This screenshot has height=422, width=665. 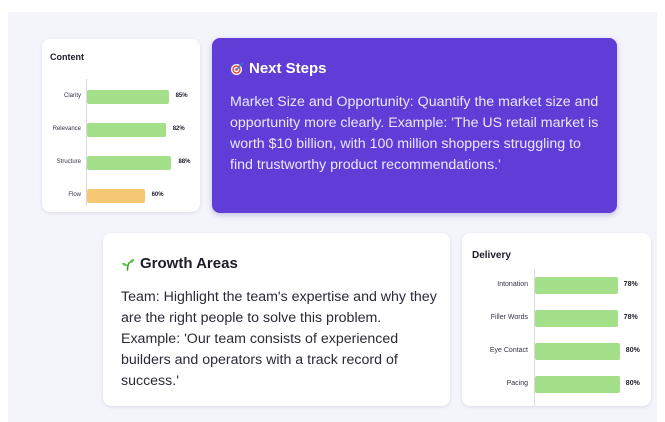 What do you see at coordinates (74, 195) in the screenshot?
I see `content-chart-category-label: Flow` at bounding box center [74, 195].